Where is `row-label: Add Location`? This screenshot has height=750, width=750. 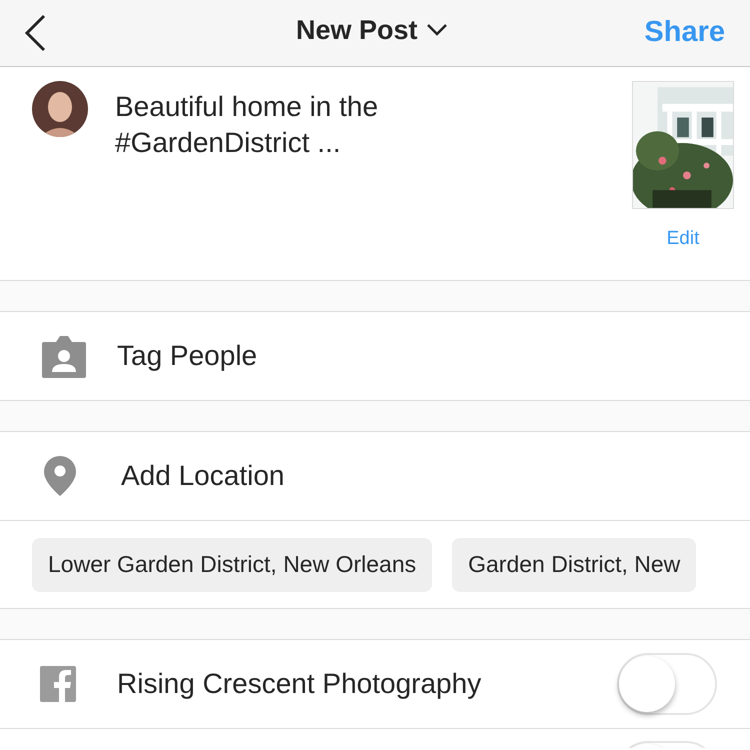 row-label: Add Location is located at coordinates (202, 476).